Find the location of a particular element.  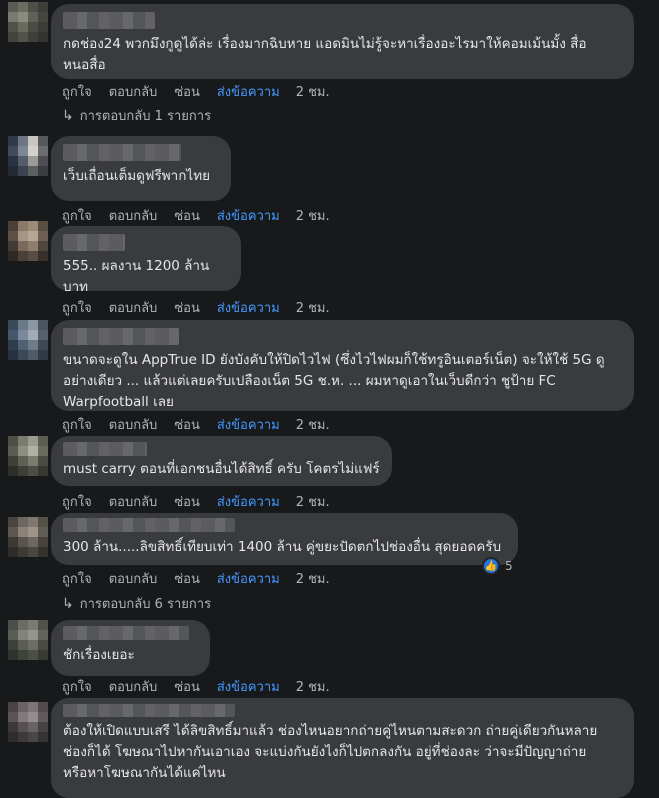

comment-bubble: ชักเรื่องเยอะ is located at coordinates (130, 648).